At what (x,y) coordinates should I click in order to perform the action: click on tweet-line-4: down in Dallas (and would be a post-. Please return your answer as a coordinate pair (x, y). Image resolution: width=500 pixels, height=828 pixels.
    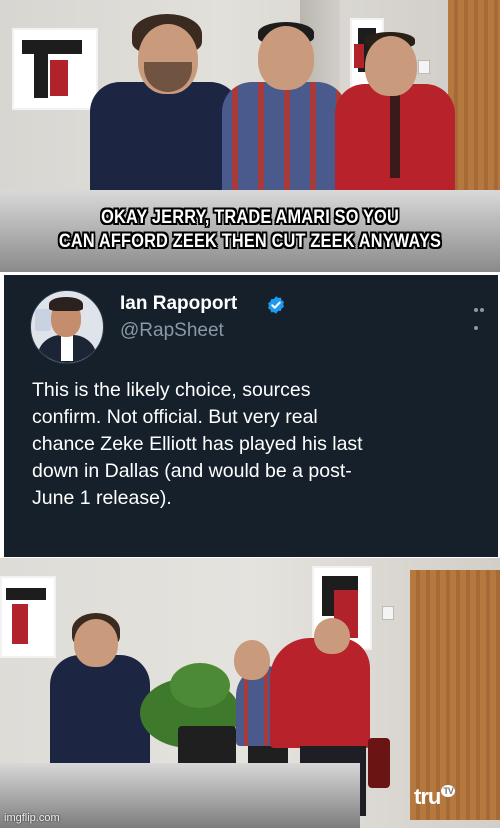
    Looking at the image, I should click on (192, 471).